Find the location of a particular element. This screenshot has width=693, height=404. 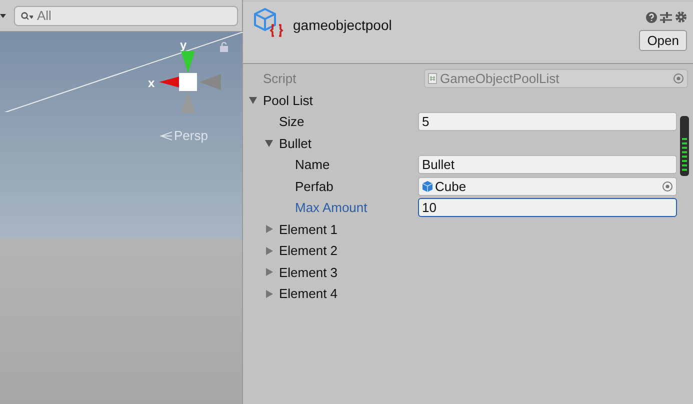

settings-icon is located at coordinates (681, 17).